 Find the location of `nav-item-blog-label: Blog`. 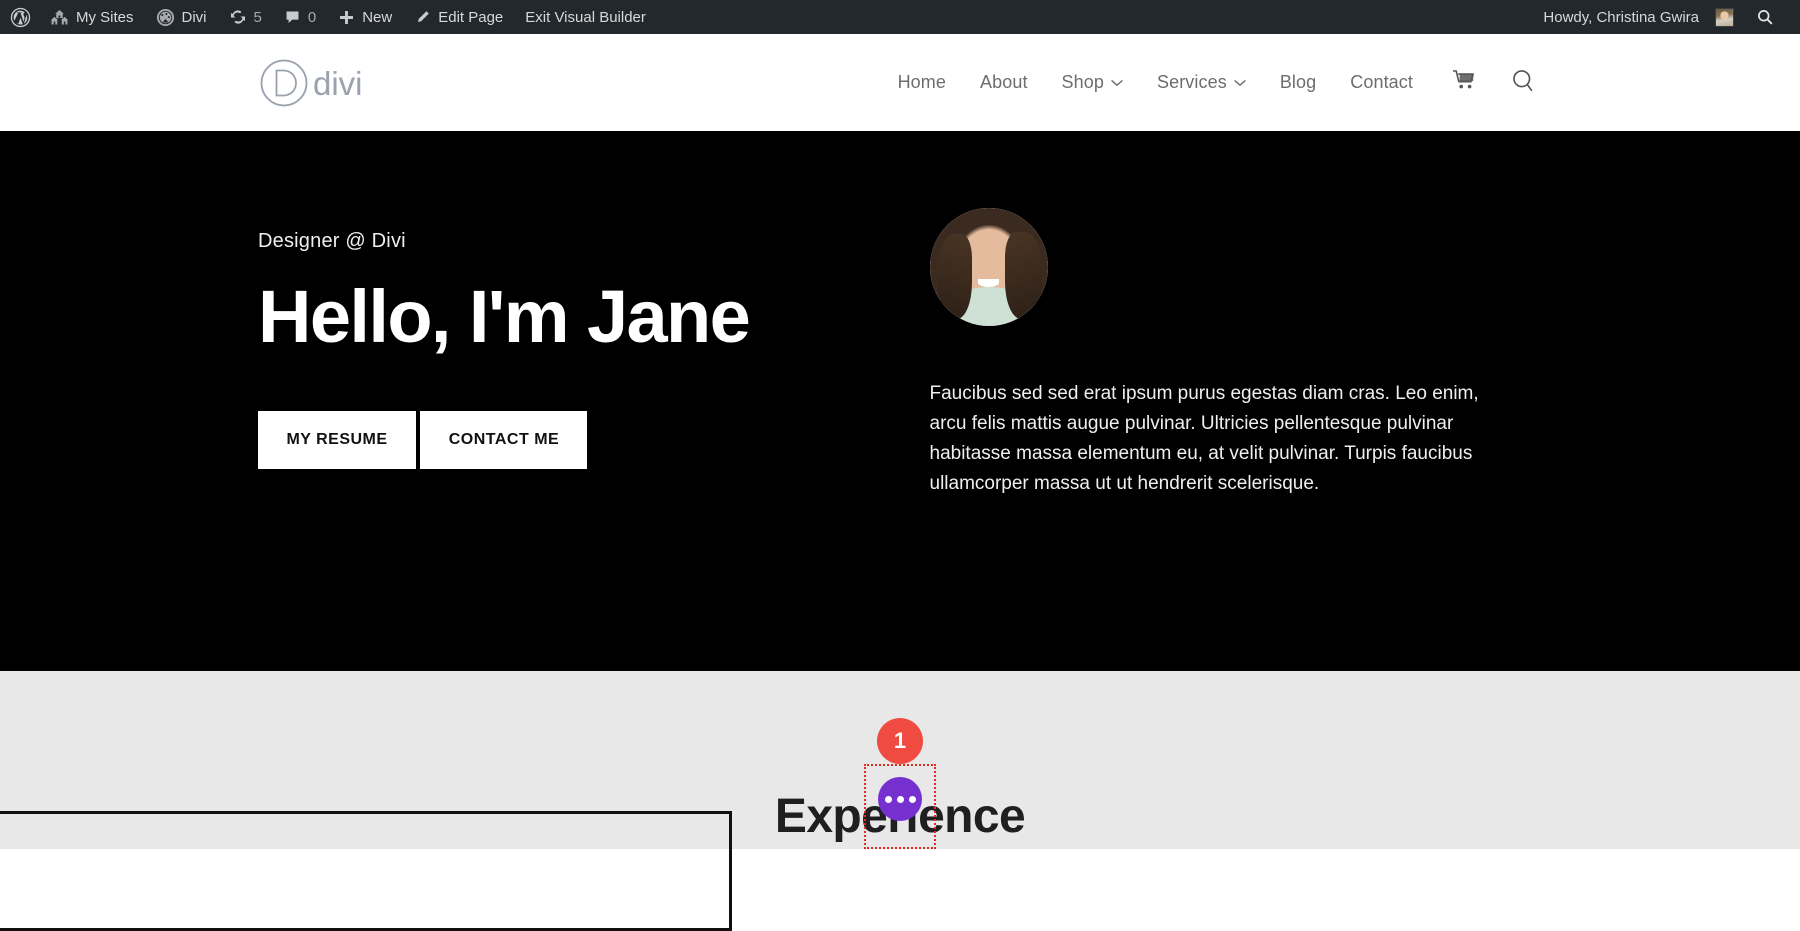

nav-item-blog-label: Blog is located at coordinates (1298, 82).